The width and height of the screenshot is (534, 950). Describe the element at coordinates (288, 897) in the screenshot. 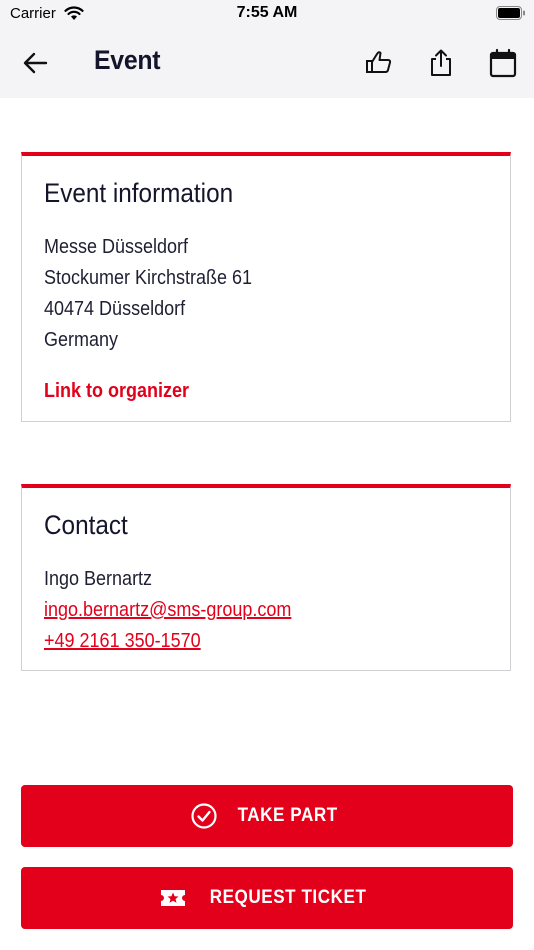

I see `request-ticket-label: REQUEST TICKET` at that location.